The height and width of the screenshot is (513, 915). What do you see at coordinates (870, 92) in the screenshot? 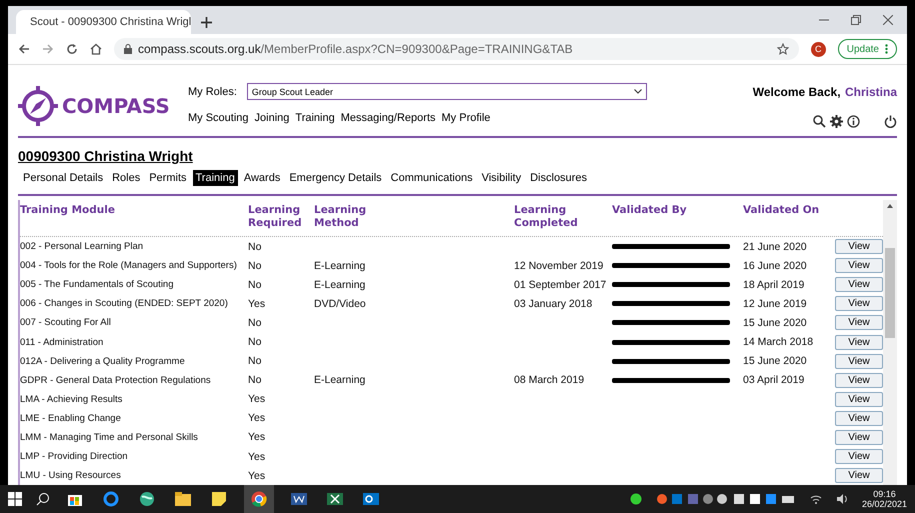
I see `user-name: Christina` at bounding box center [870, 92].